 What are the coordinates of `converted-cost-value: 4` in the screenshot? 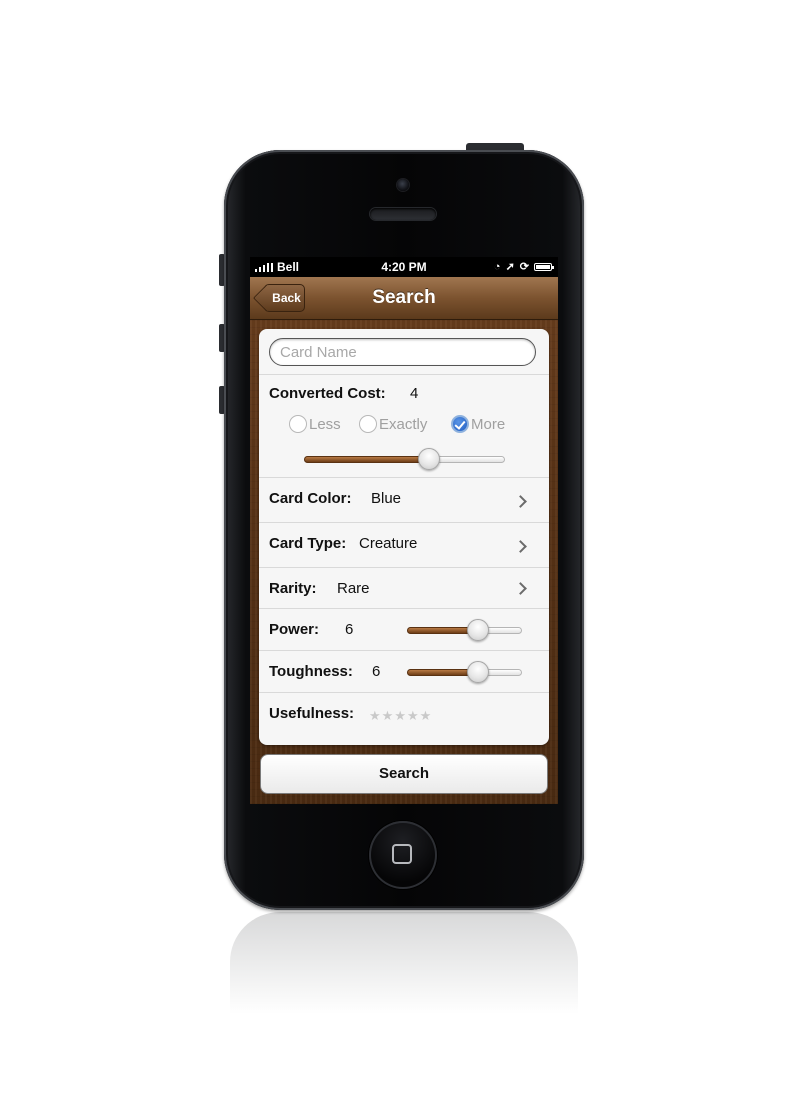 It's located at (414, 393).